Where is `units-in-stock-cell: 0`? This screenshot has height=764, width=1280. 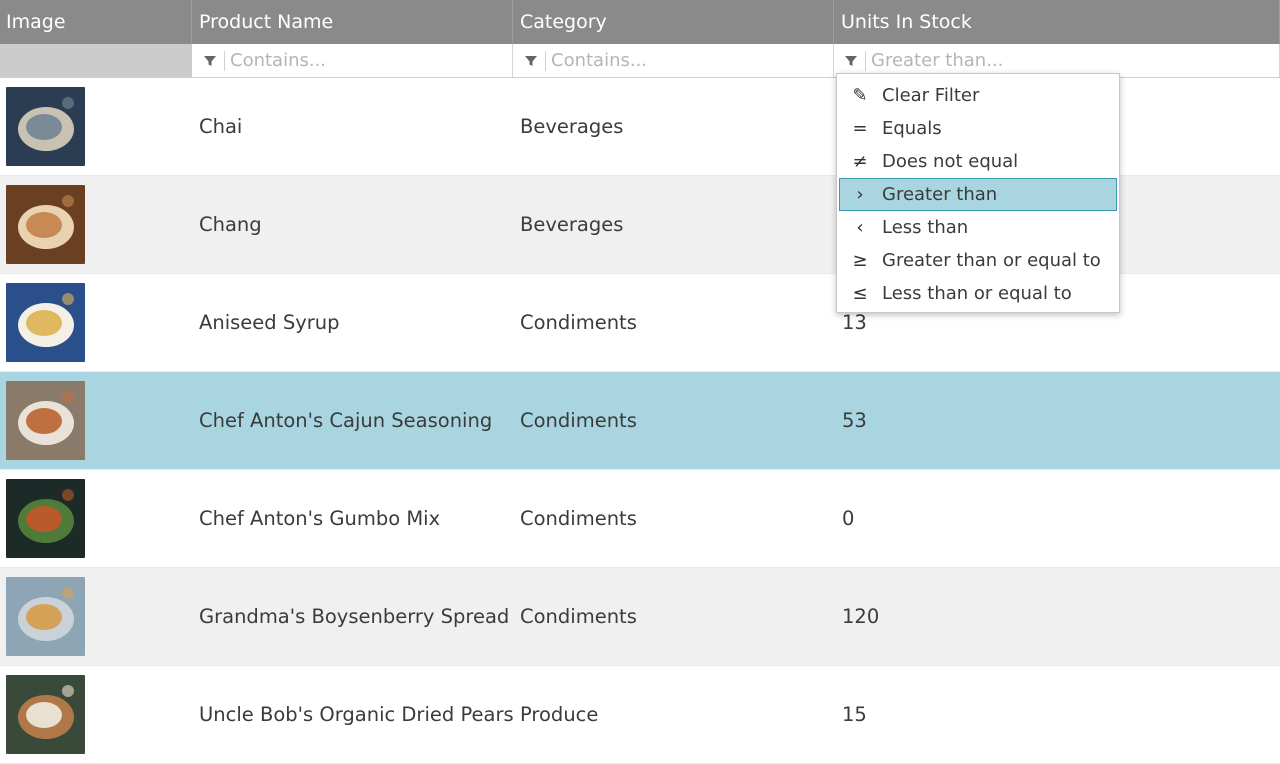
units-in-stock-cell: 0 is located at coordinates (848, 518).